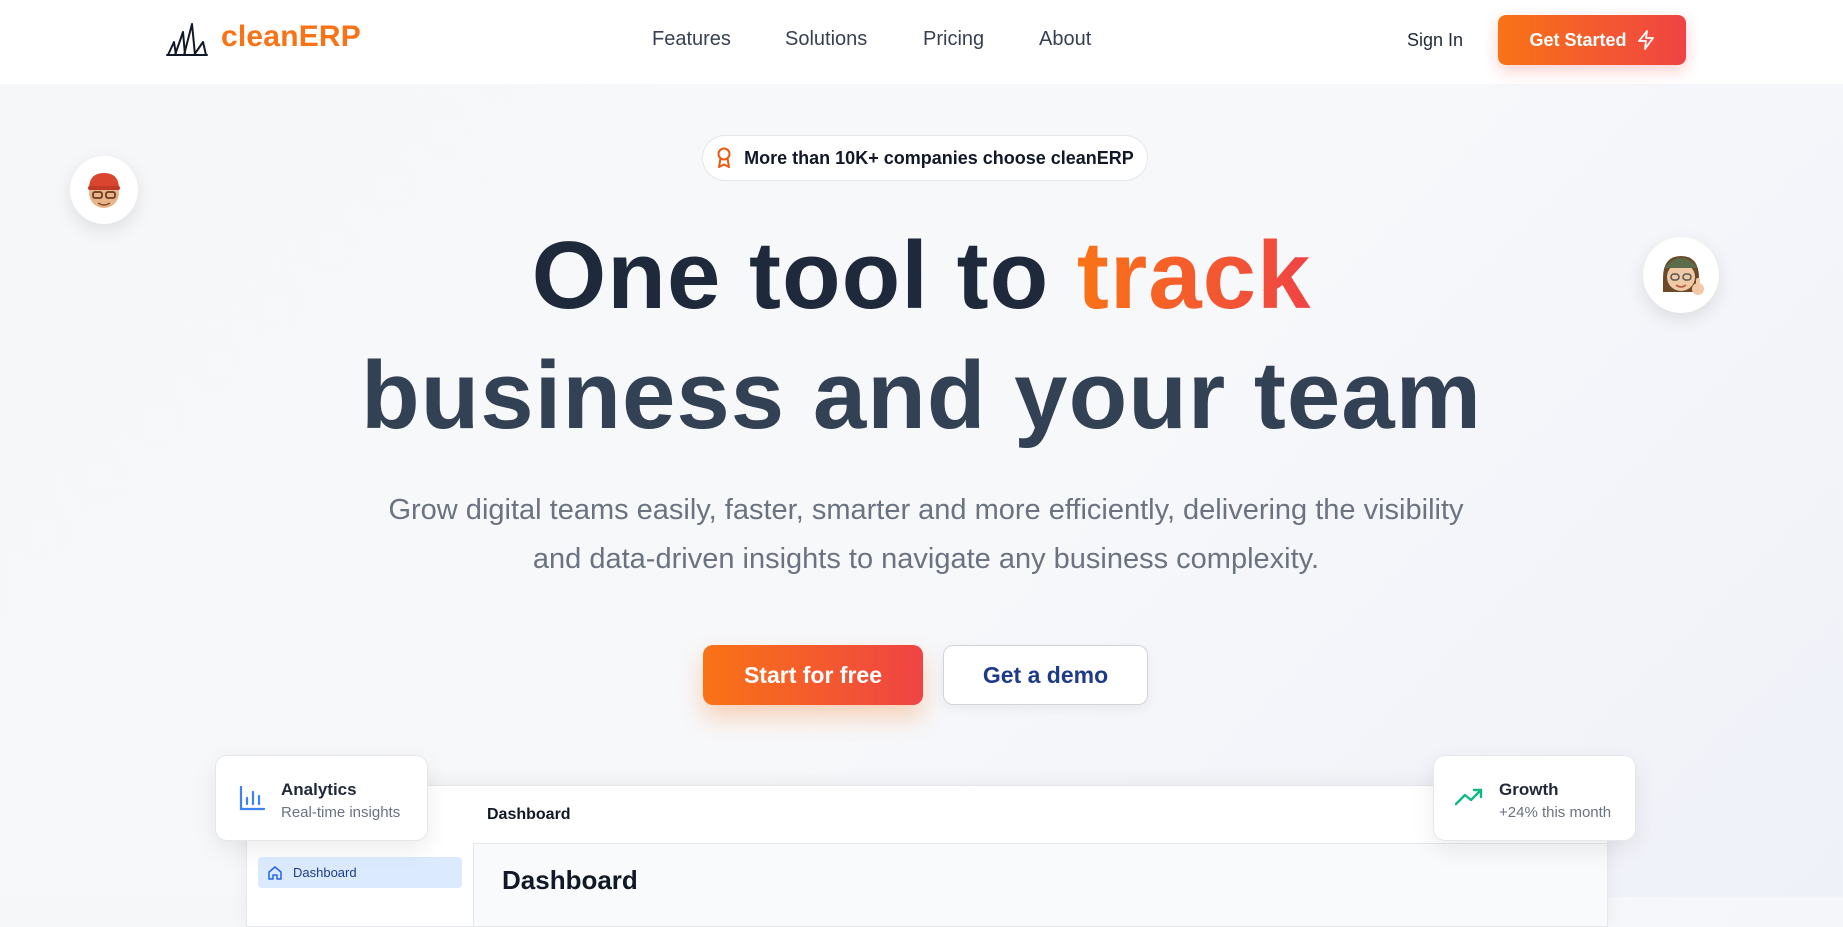  What do you see at coordinates (275, 872) in the screenshot?
I see `home-icon` at bounding box center [275, 872].